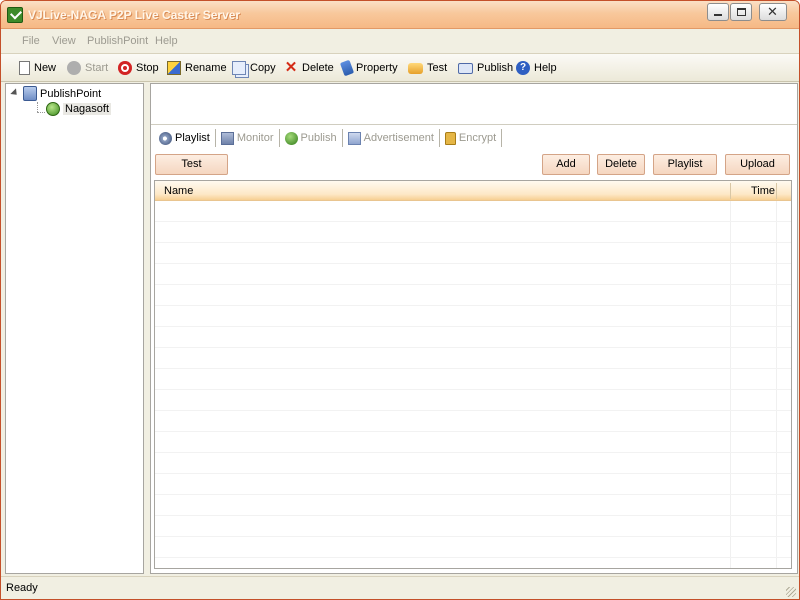  I want to click on tree-connector, so click(37, 107).